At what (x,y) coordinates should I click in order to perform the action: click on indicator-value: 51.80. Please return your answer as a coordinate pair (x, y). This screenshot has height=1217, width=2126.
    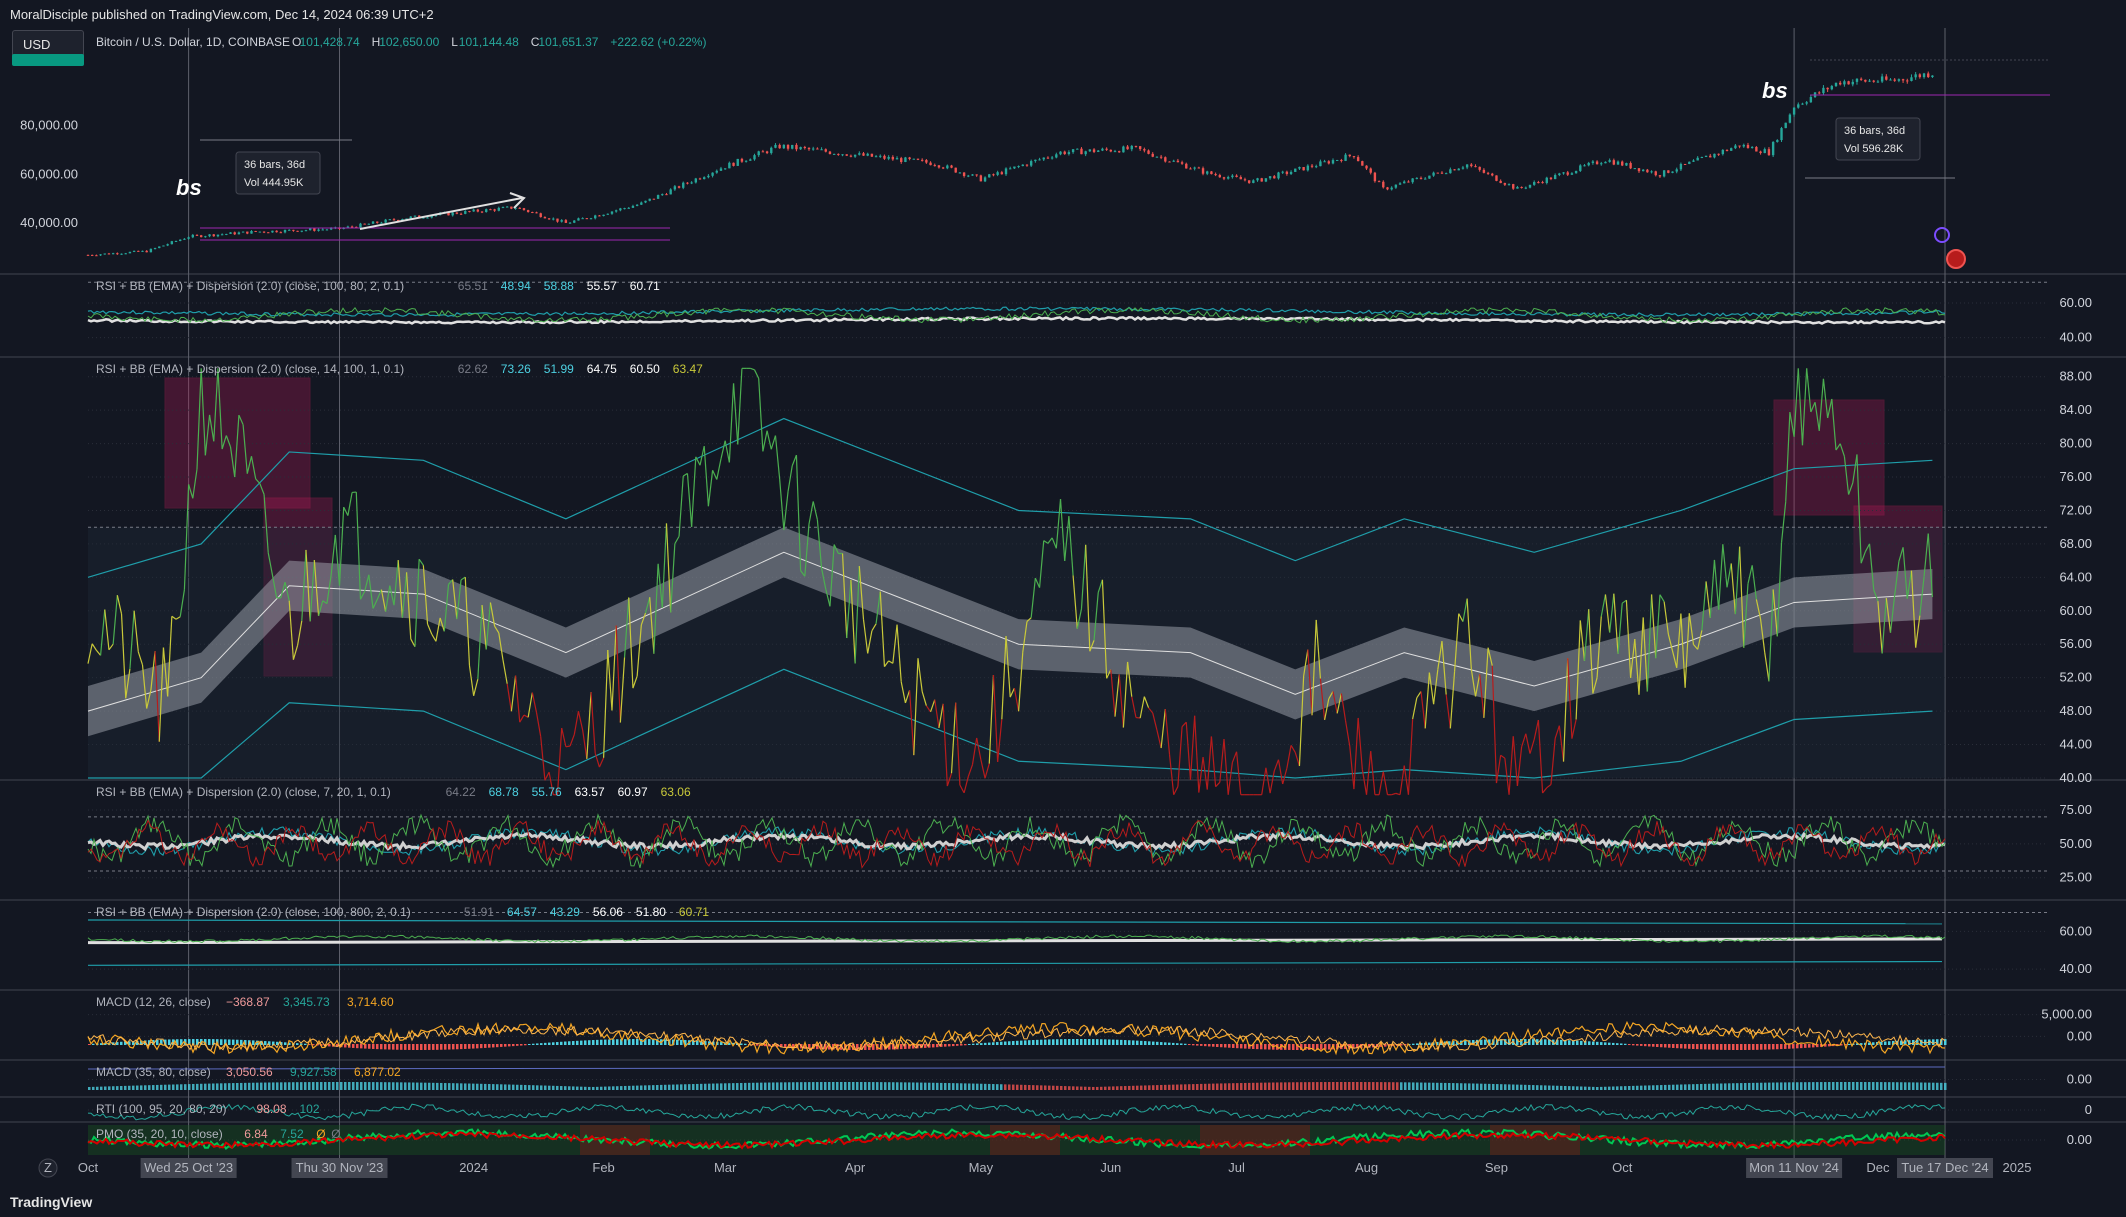
    Looking at the image, I should click on (651, 912).